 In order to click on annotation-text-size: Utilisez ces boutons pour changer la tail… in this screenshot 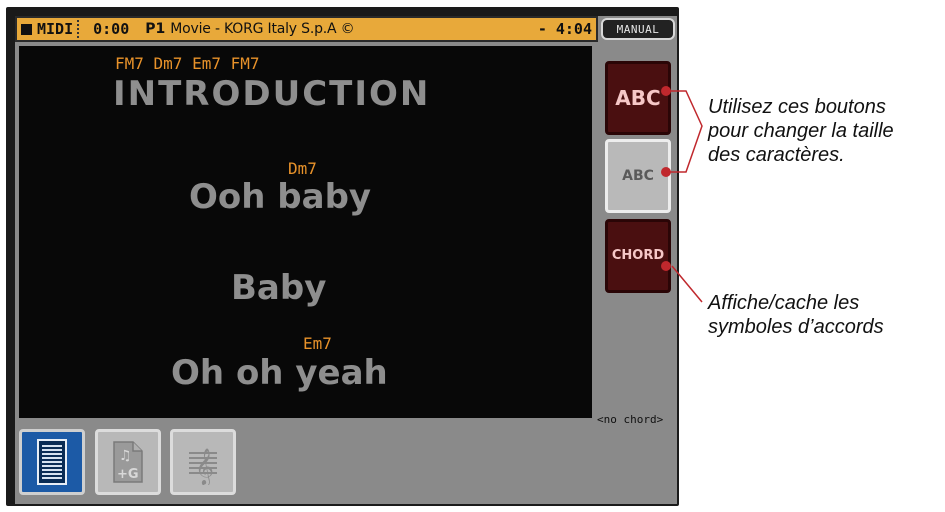, I will do `click(801, 131)`.